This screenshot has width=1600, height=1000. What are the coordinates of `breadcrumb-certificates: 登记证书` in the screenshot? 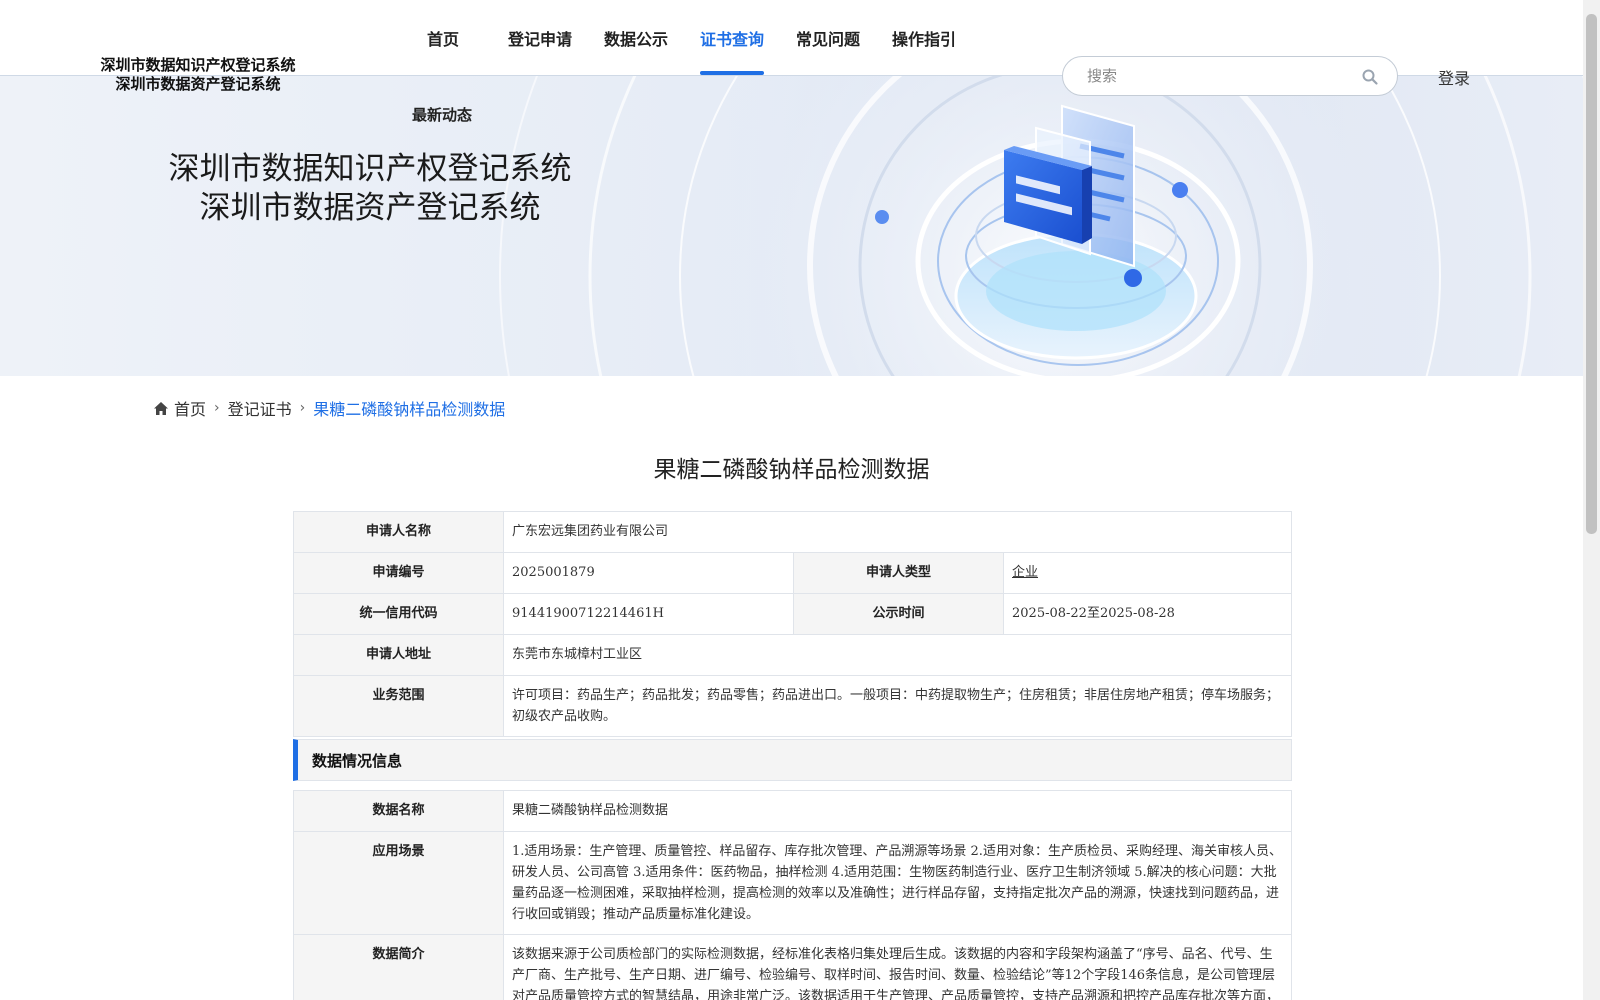 It's located at (260, 408).